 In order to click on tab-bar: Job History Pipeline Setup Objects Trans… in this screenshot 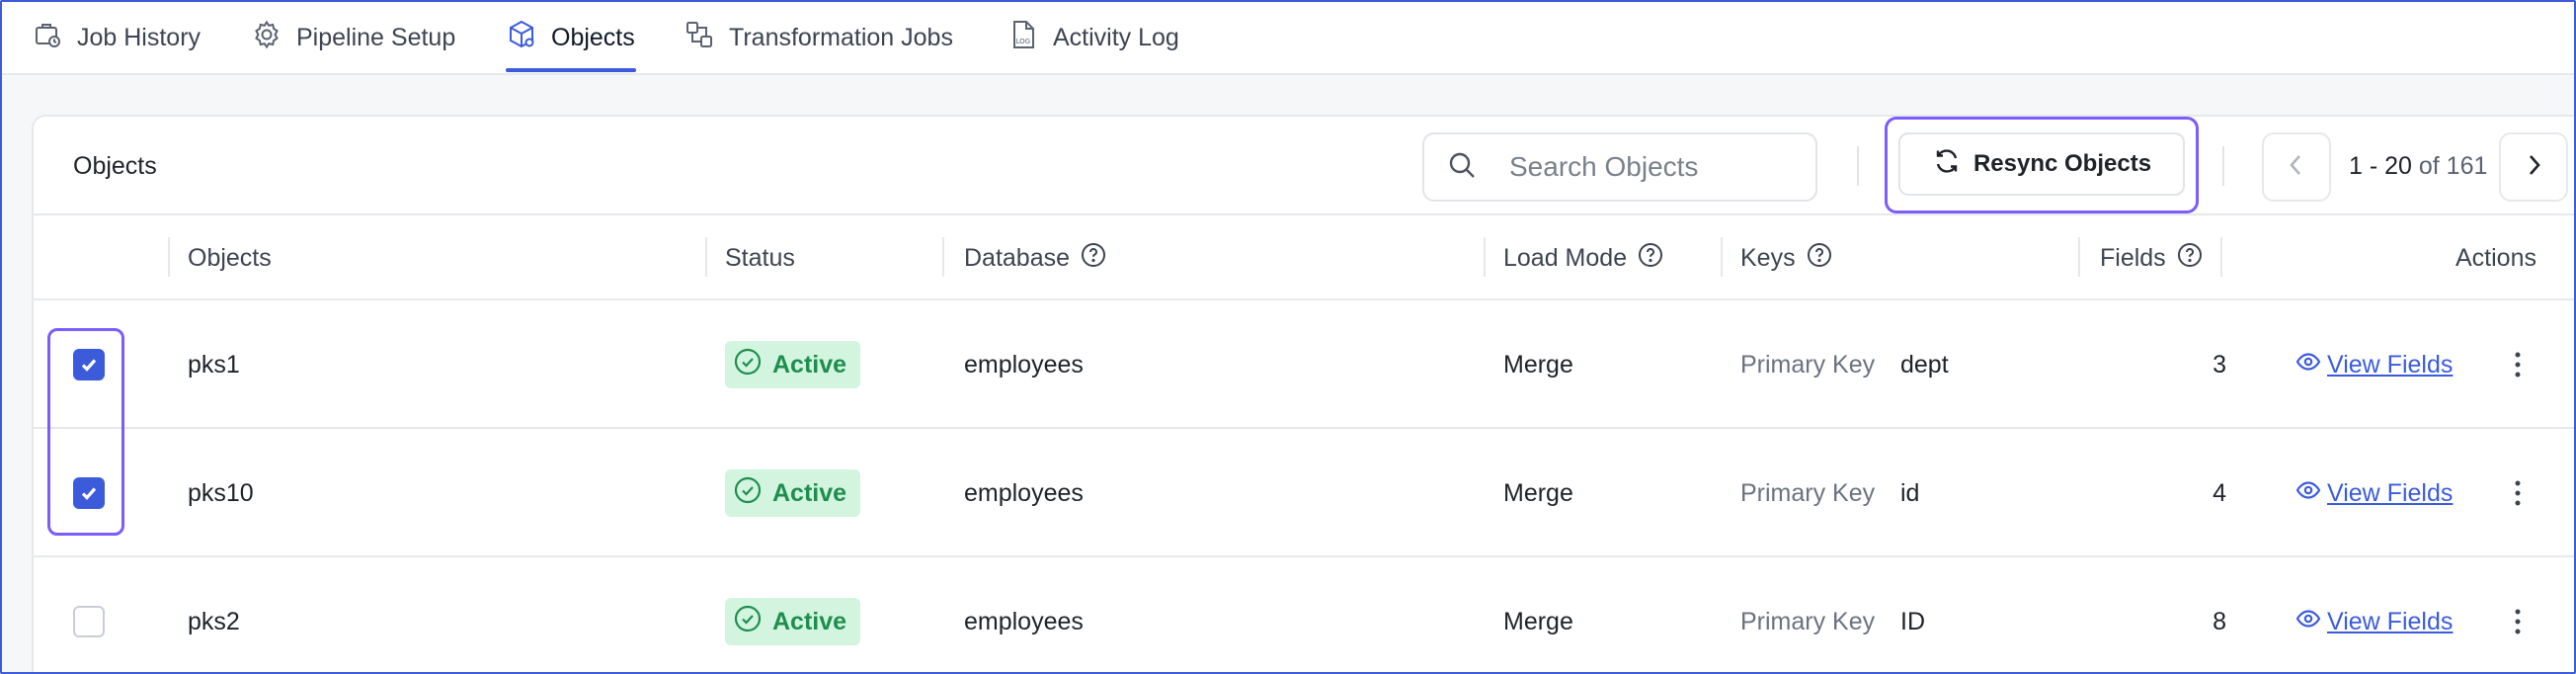, I will do `click(1288, 38)`.